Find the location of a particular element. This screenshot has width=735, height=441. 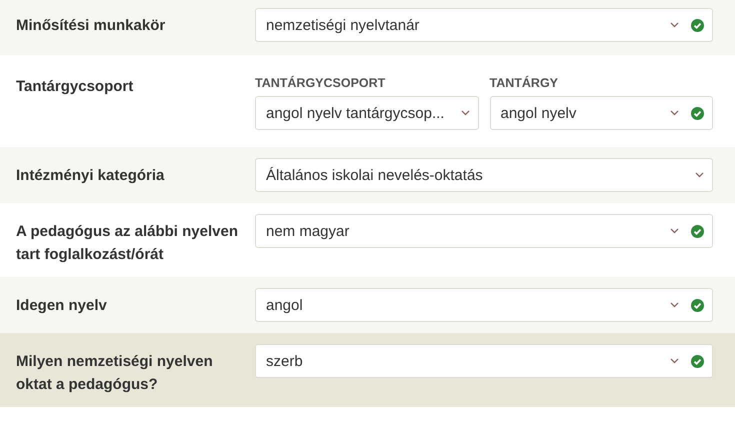

select-field: Általános iskolai nevelés-oktatás is located at coordinates (484, 175).